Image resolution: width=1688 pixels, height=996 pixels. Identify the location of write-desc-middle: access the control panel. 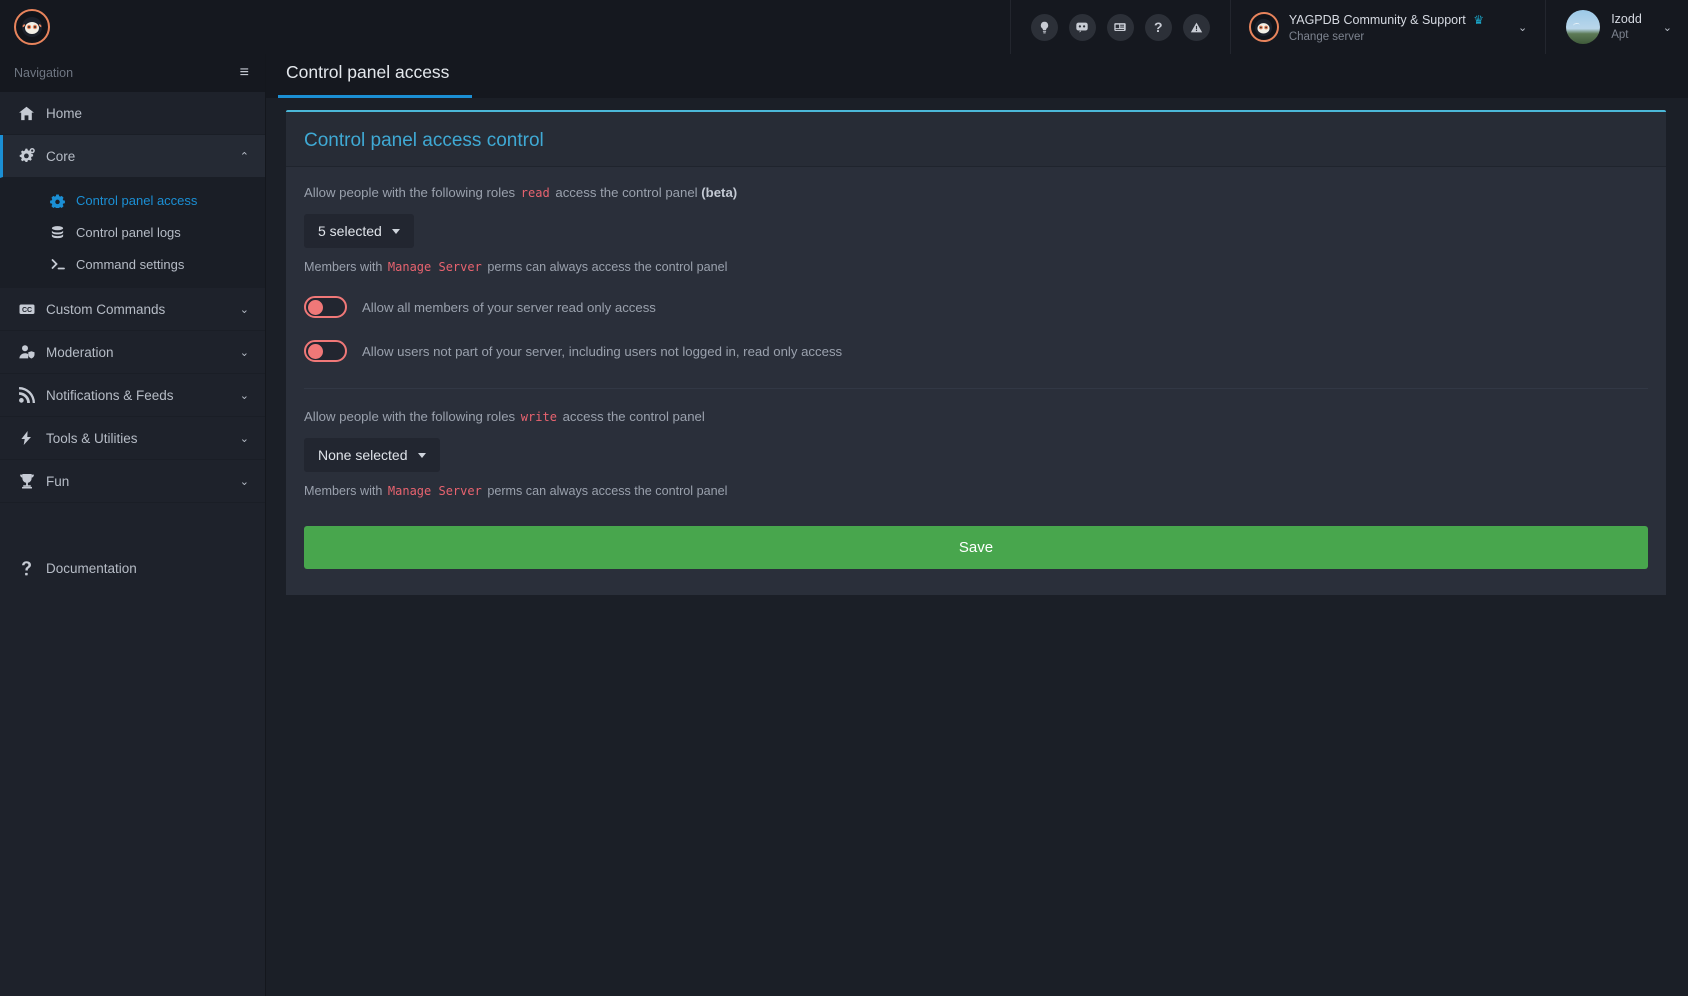
(633, 416).